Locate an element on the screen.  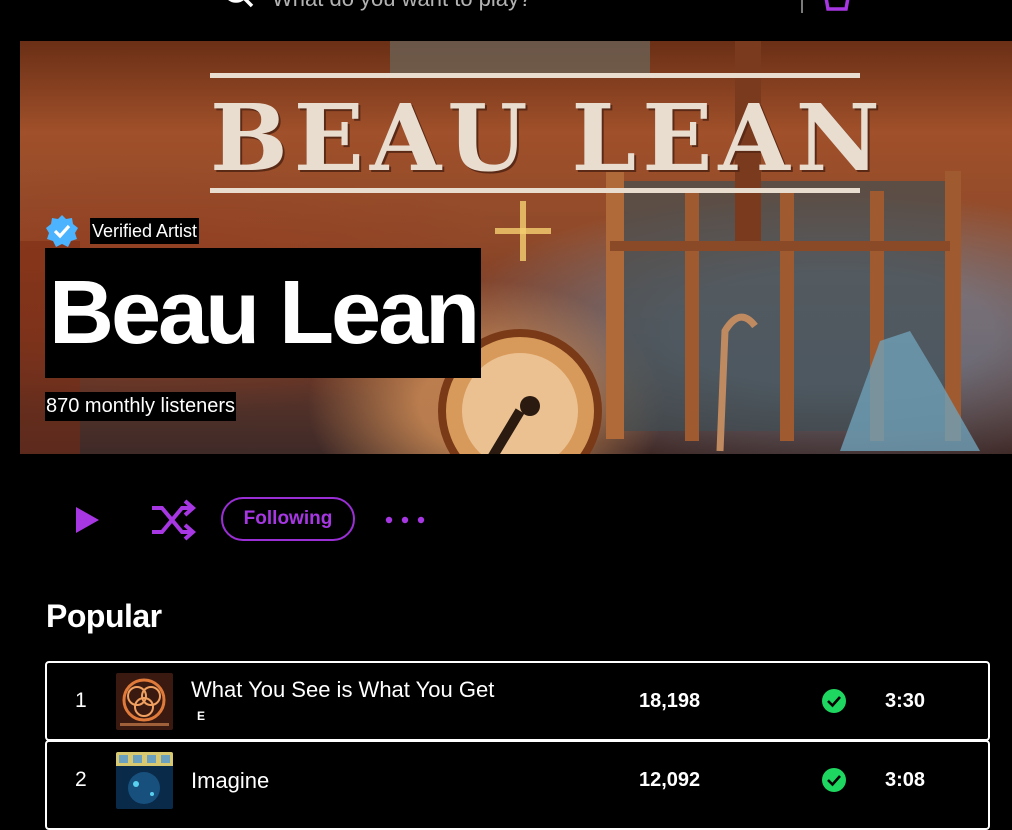
monthly-listeners: 870 monthly listeners is located at coordinates (140, 406).